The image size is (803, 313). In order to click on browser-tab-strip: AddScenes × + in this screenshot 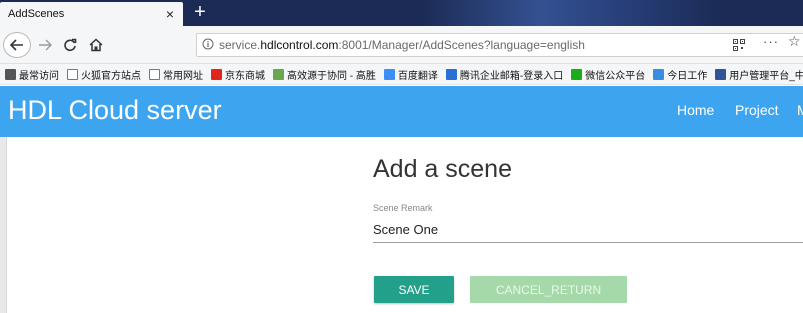, I will do `click(401, 13)`.